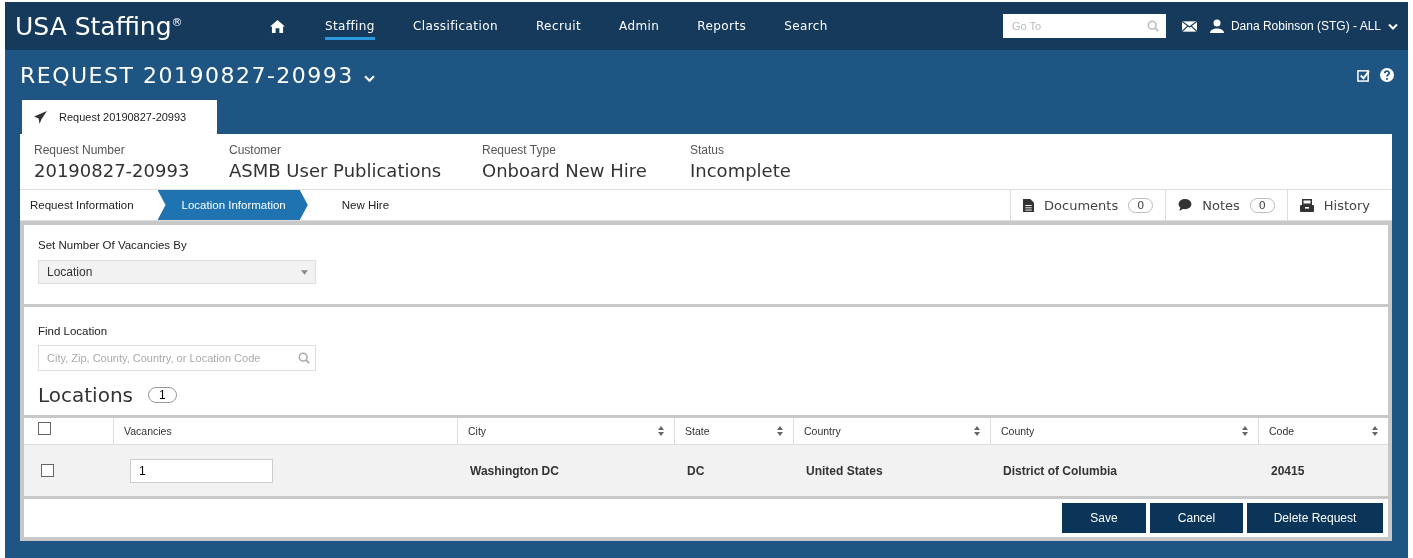 The image size is (1413, 558). I want to click on wizard-step: Location Information, so click(232, 205).